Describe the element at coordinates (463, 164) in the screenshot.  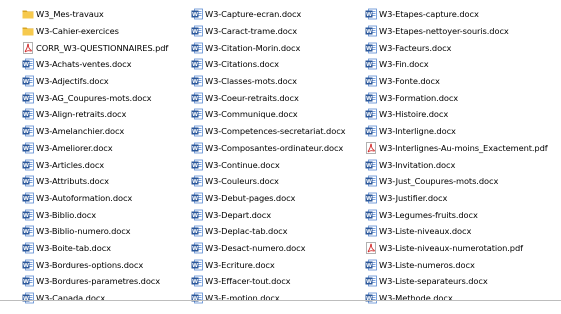
I see `file-item: W W3-Invitation.docx` at that location.